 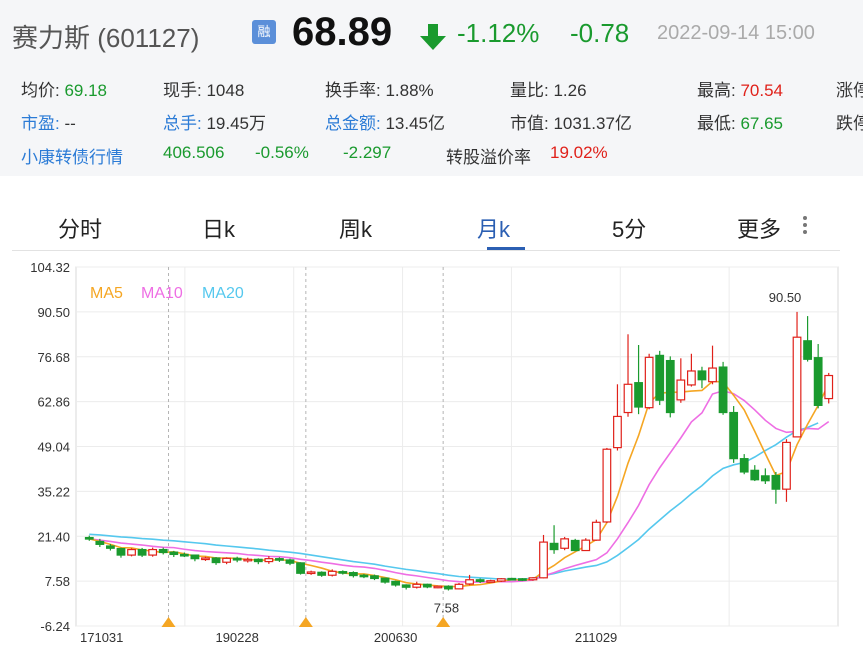 What do you see at coordinates (395, 637) in the screenshot?
I see `x-tick-label: 200630` at bounding box center [395, 637].